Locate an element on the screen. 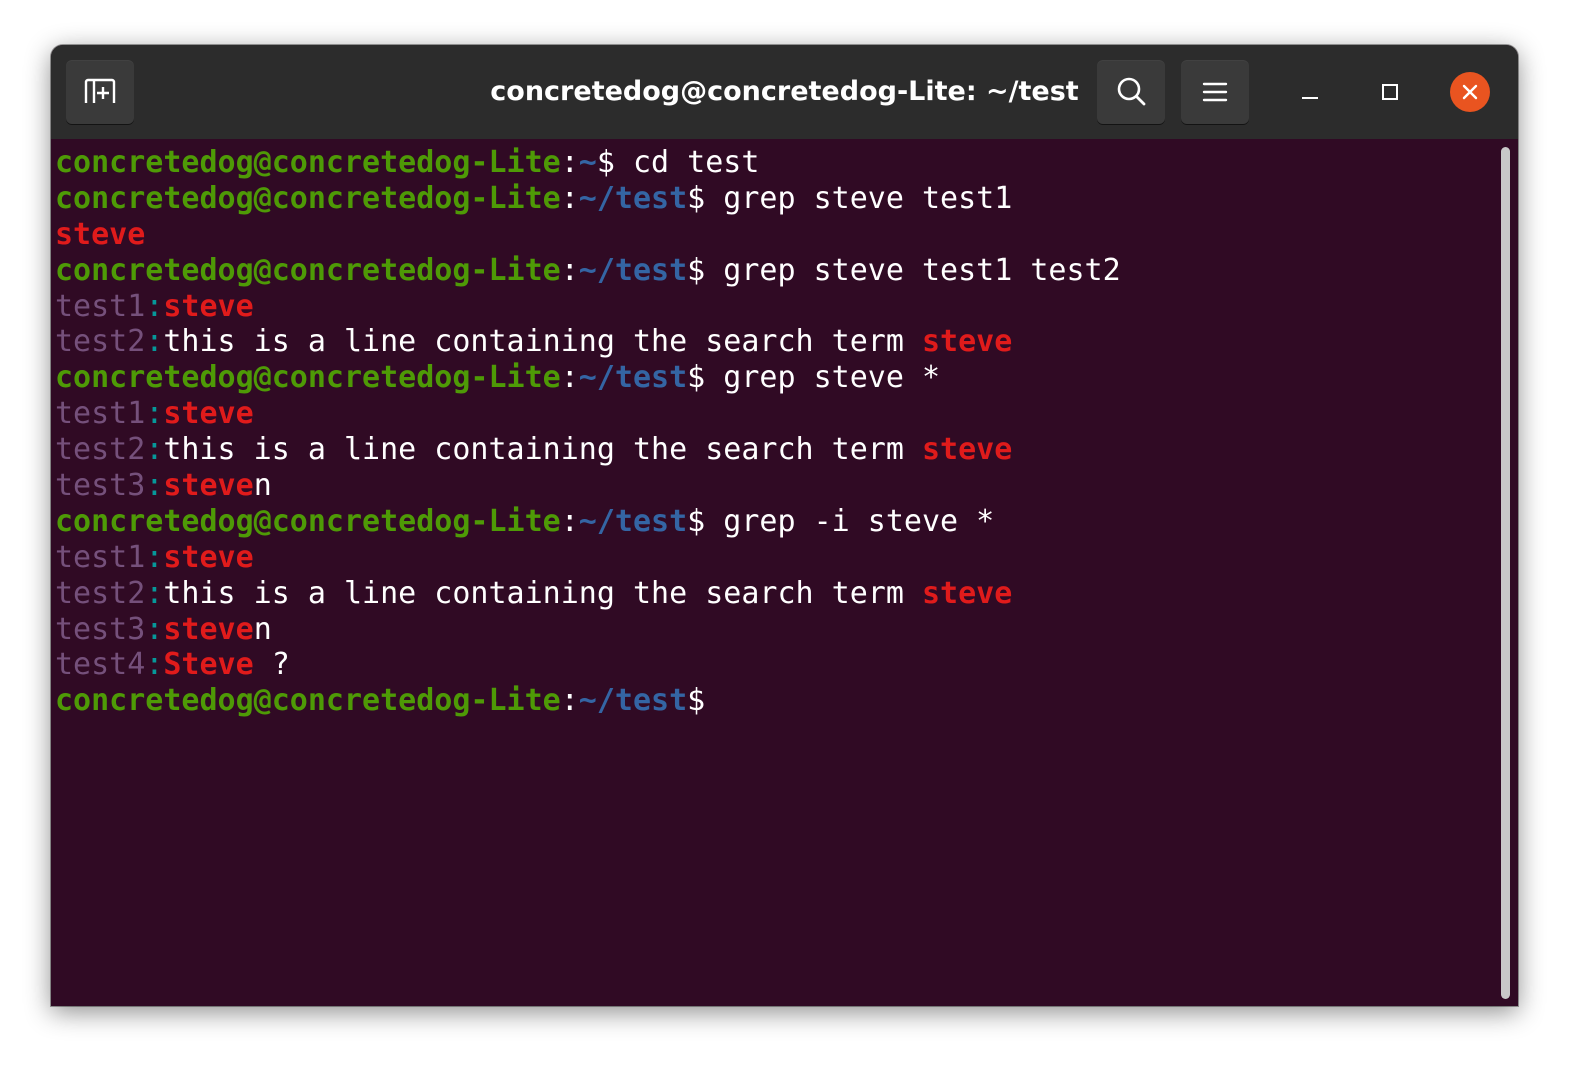  hamburger-menu-icon is located at coordinates (1215, 92).